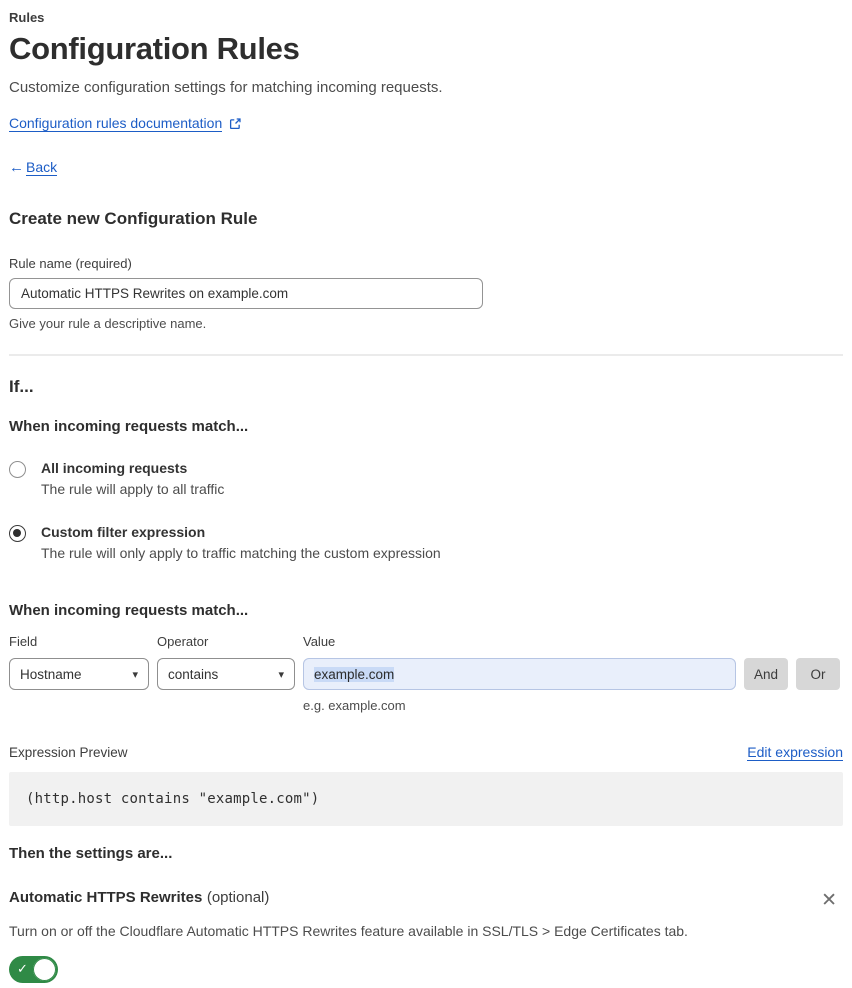  I want to click on value-help-text: e.g. example.com, so click(354, 705).